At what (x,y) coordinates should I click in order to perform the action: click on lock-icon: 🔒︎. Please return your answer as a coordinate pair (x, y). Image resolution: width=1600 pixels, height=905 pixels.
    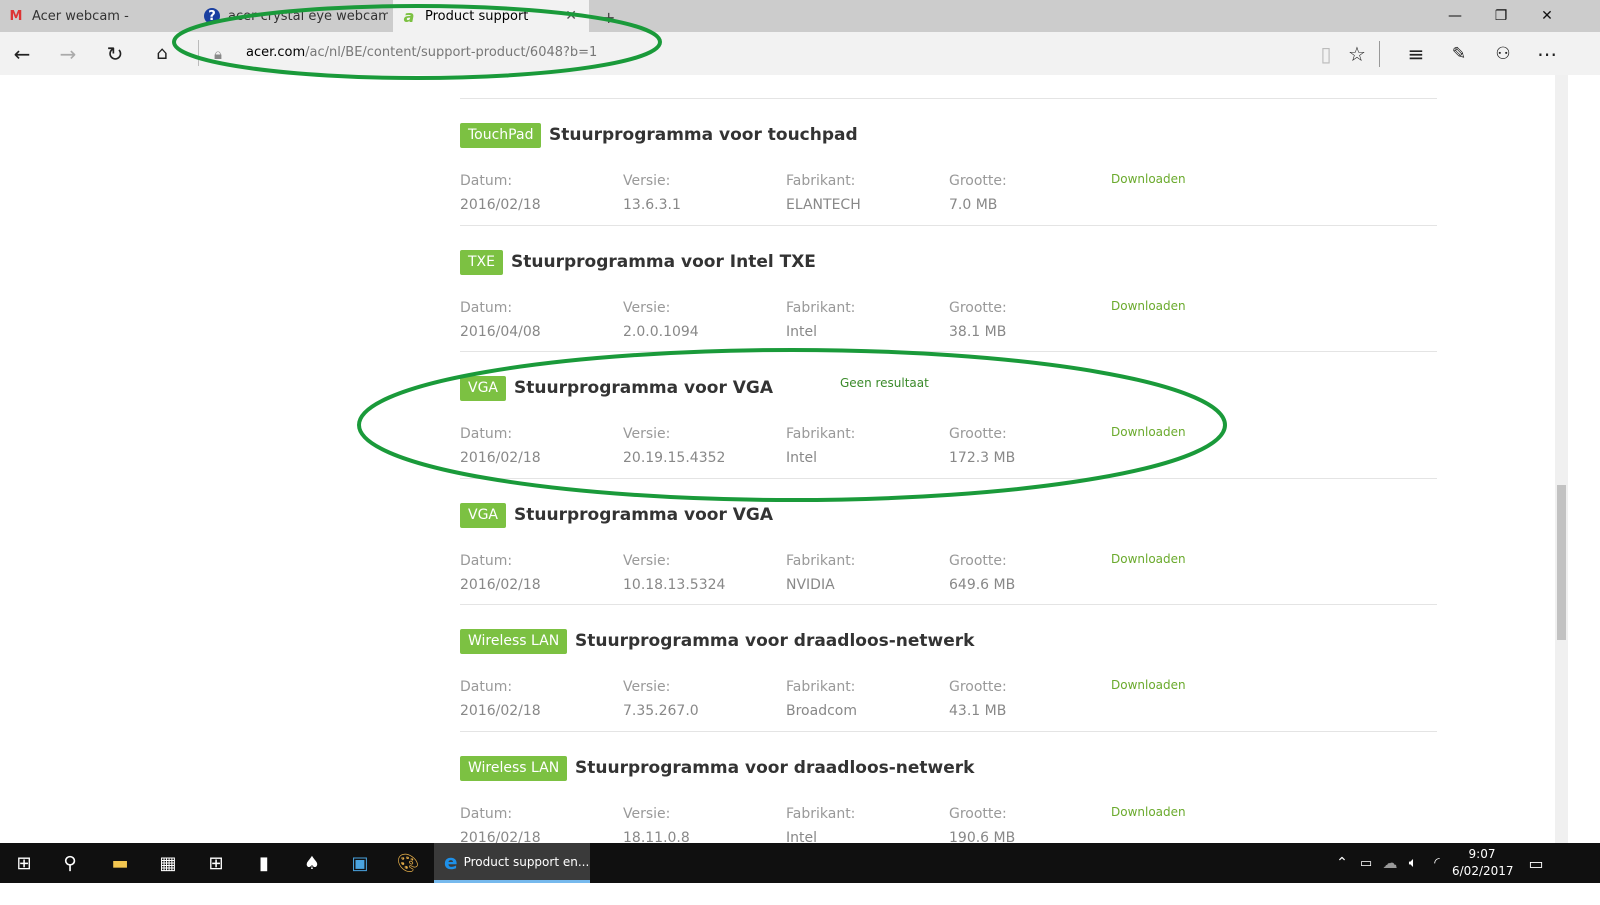
    Looking at the image, I should click on (218, 53).